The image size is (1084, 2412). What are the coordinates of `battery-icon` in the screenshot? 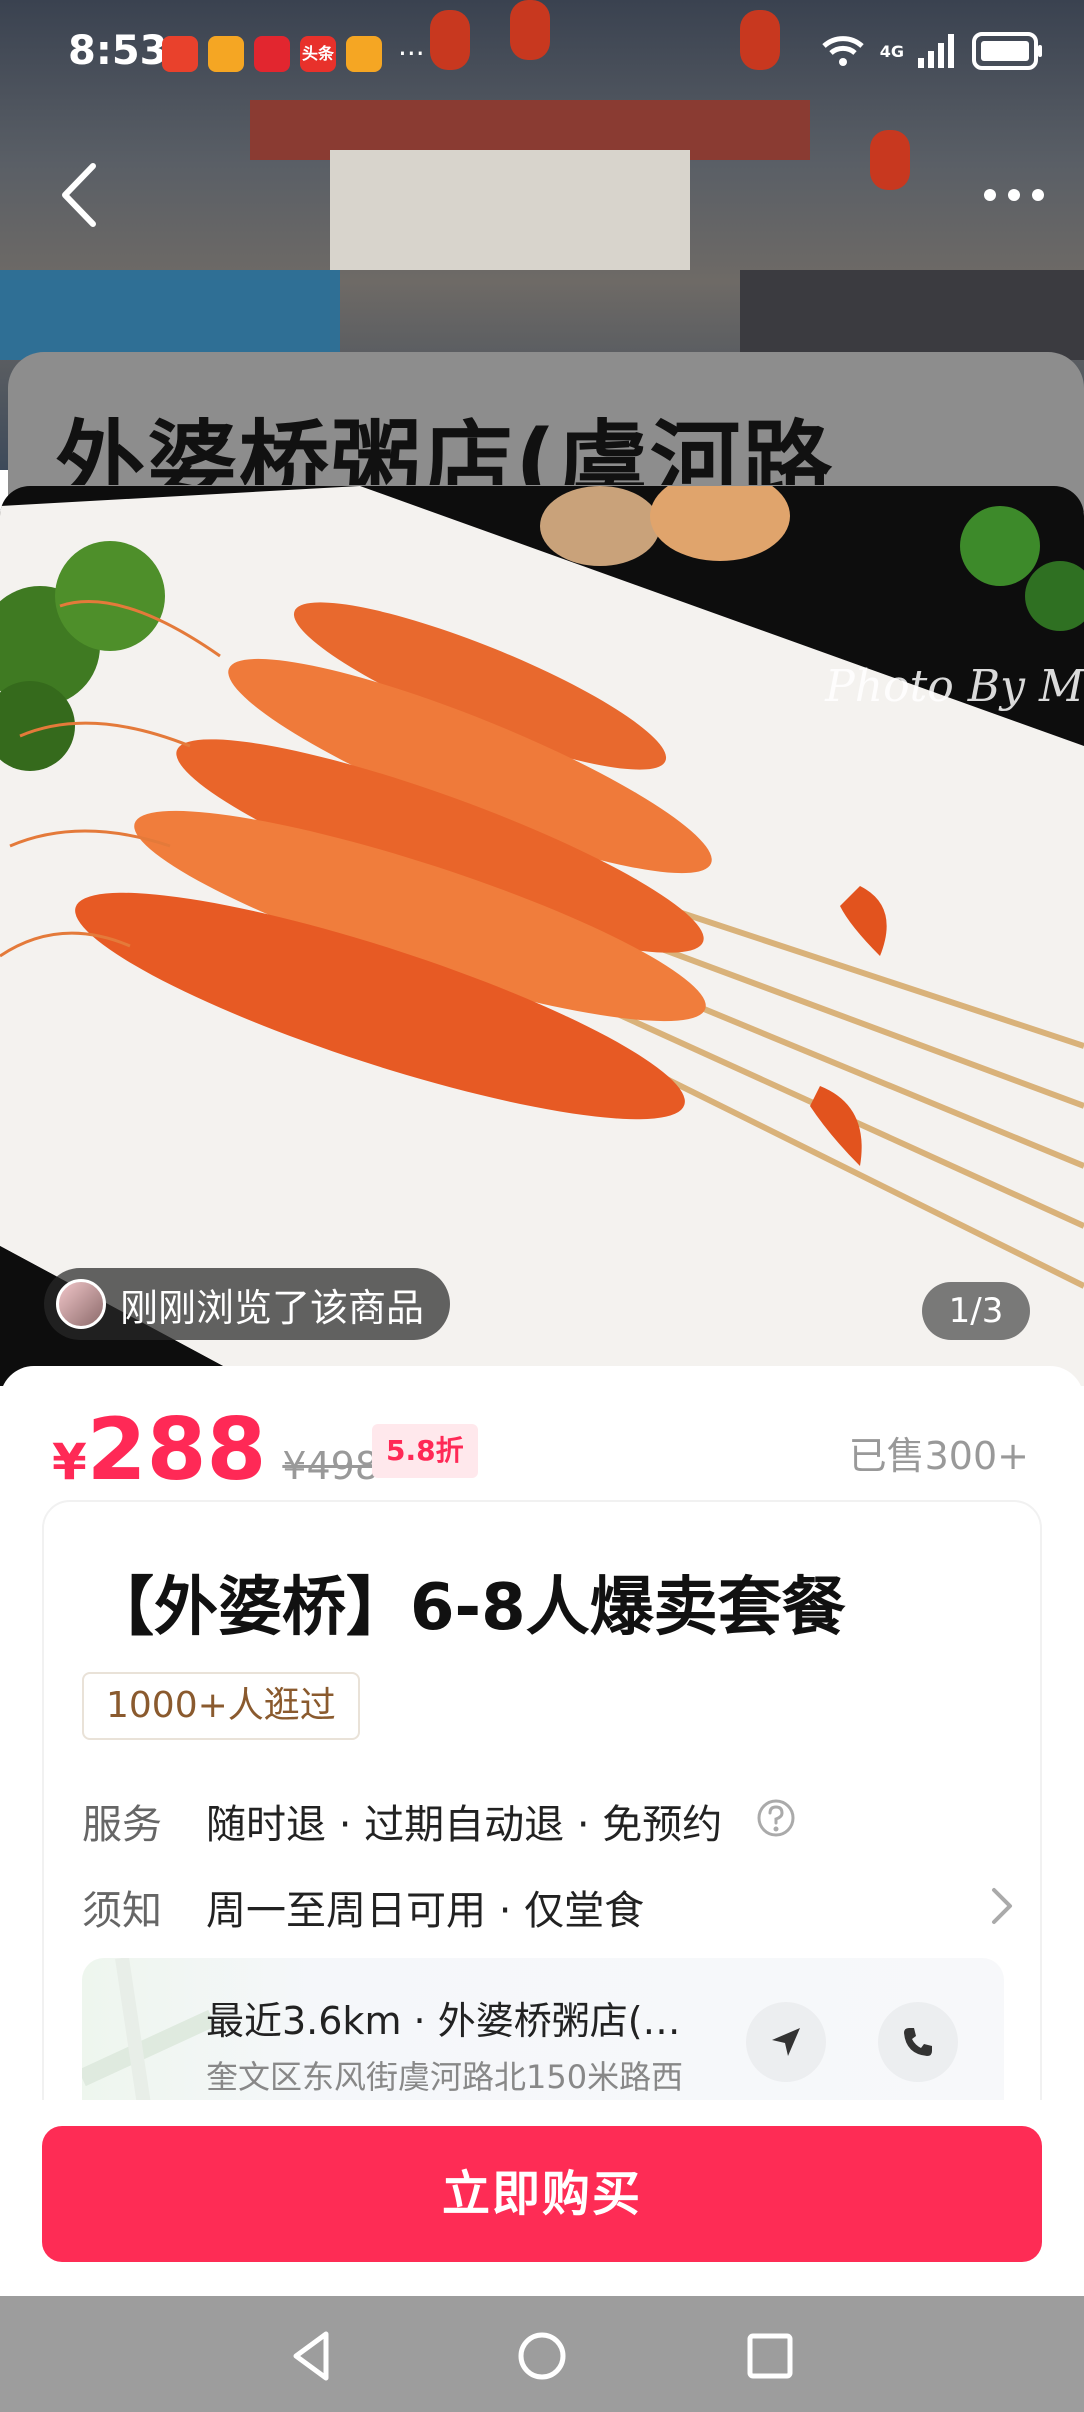 It's located at (1007, 51).